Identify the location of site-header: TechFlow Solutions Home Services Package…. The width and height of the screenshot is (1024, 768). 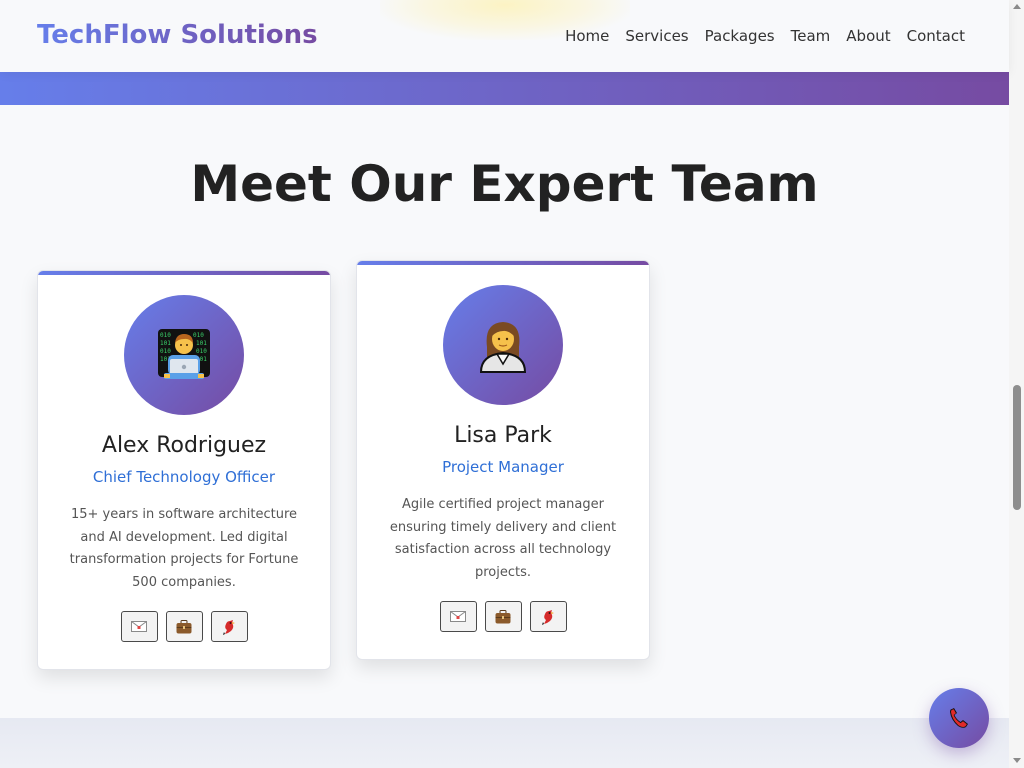
(504, 36).